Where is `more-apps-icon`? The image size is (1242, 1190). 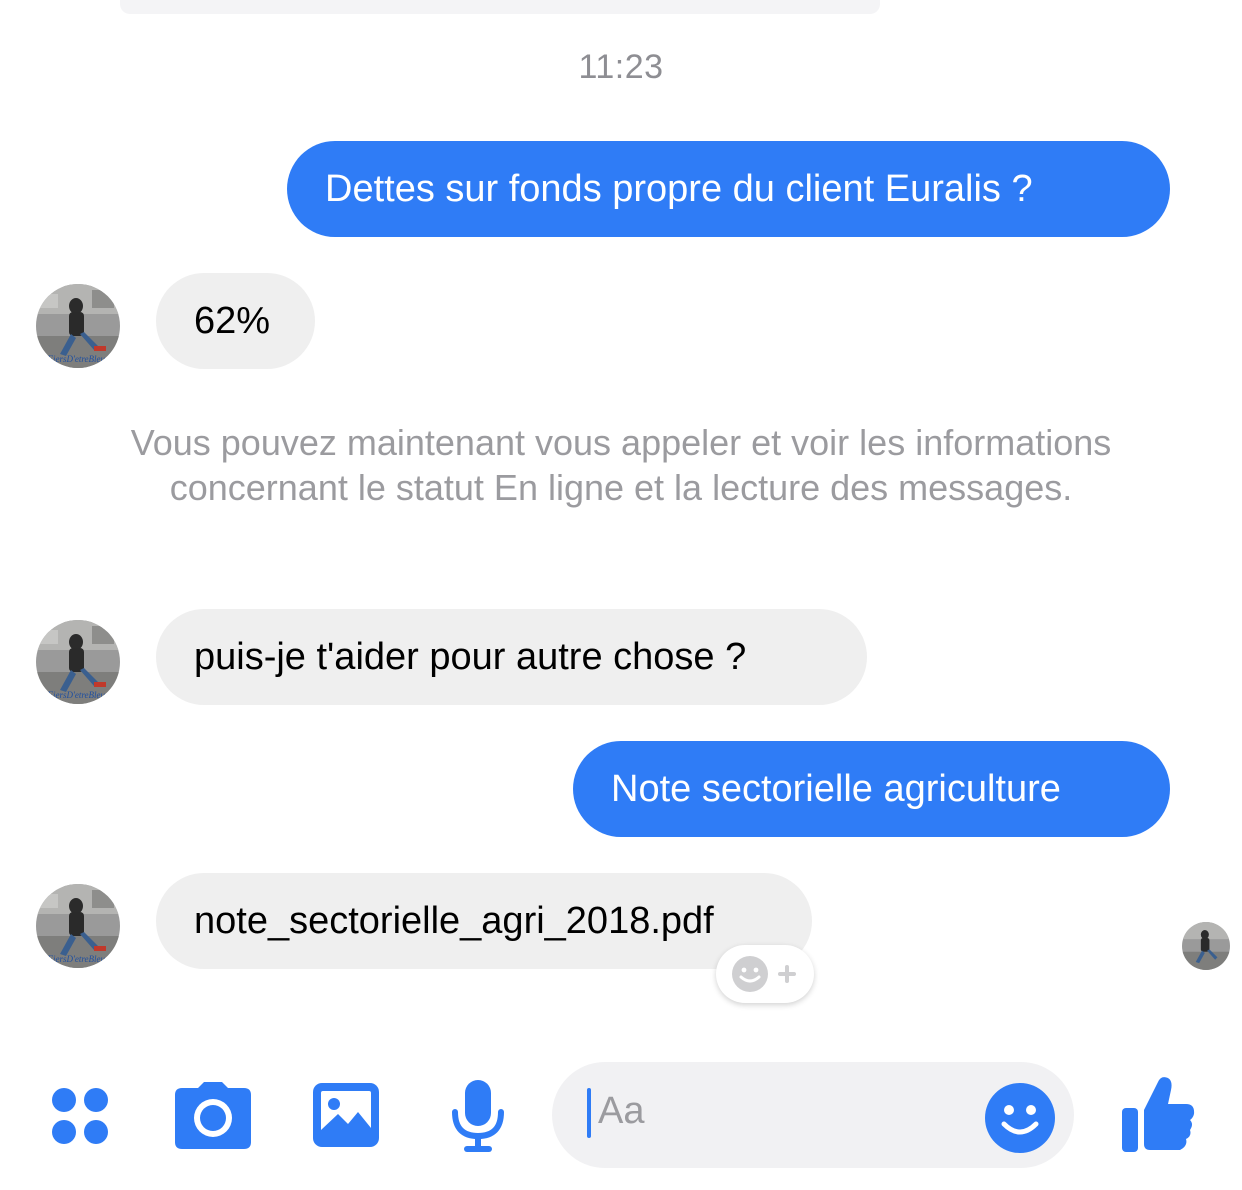 more-apps-icon is located at coordinates (81, 1118).